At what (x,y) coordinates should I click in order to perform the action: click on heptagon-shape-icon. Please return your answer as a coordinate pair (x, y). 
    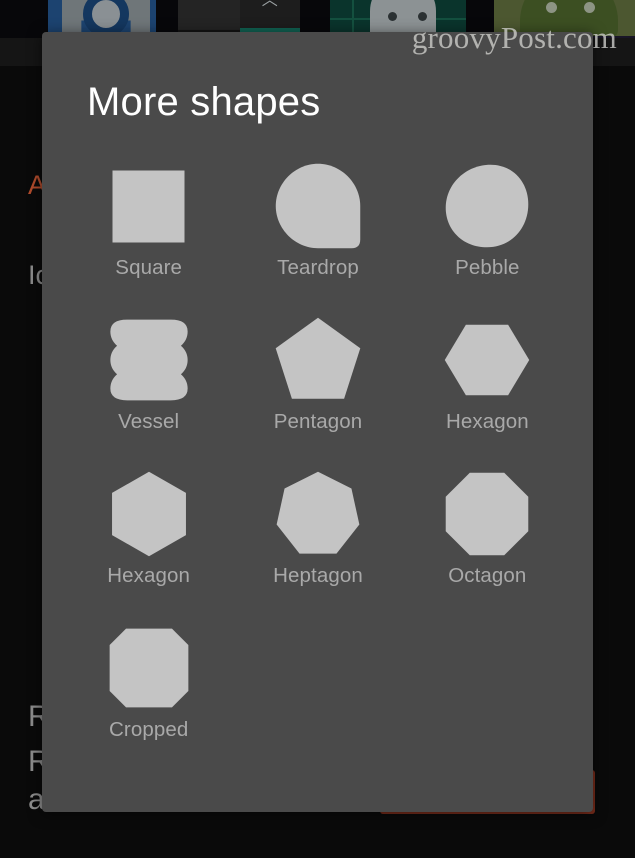
    Looking at the image, I should click on (318, 514).